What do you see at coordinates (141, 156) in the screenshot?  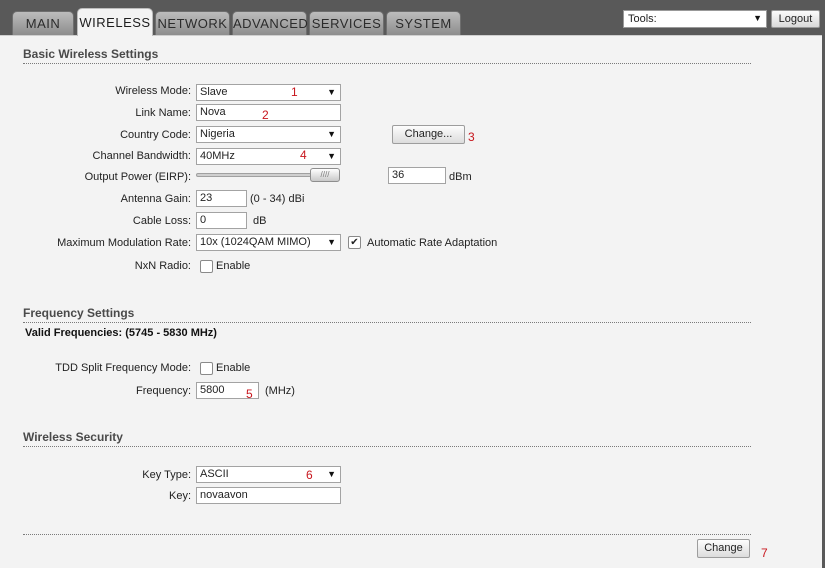 I see `channel-bandwidth-label: Channel Bandwidth:` at bounding box center [141, 156].